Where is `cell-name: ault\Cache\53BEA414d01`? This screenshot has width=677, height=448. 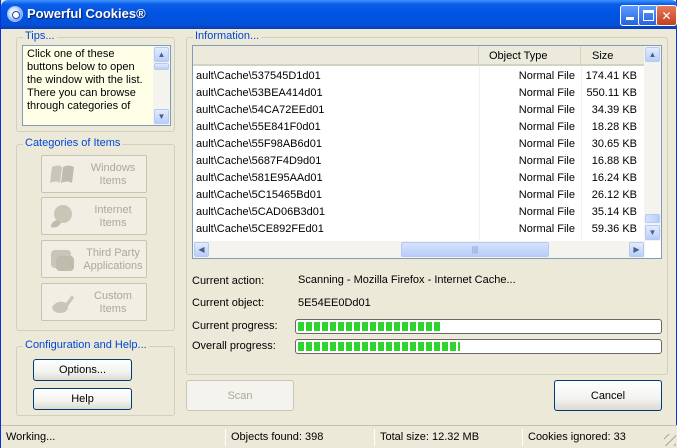
cell-name: ault\Cache\53BEA414d01 is located at coordinates (259, 93).